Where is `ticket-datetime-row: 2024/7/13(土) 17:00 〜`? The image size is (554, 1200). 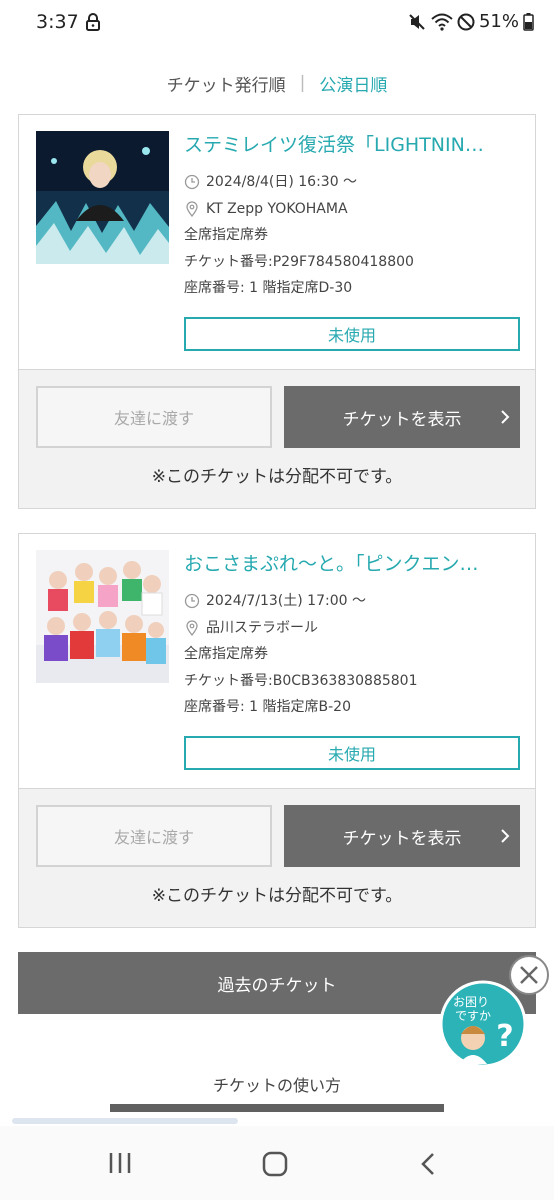
ticket-datetime-row: 2024/7/13(土) 17:00 〜 is located at coordinates (354, 601).